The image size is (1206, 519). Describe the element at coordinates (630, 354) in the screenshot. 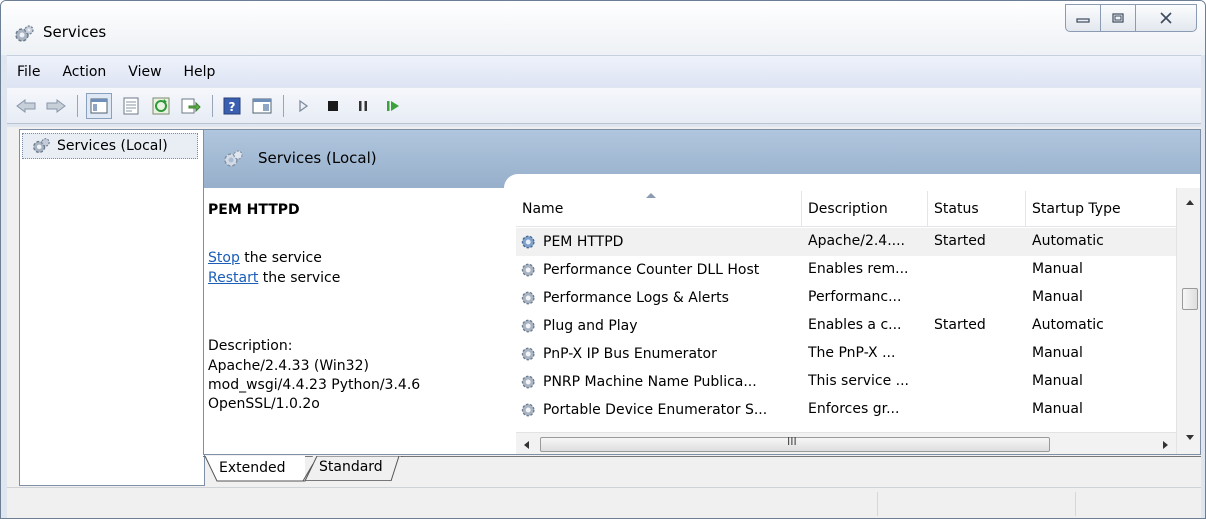

I see `service-name: PnP-X IP Bus Enumerator` at that location.